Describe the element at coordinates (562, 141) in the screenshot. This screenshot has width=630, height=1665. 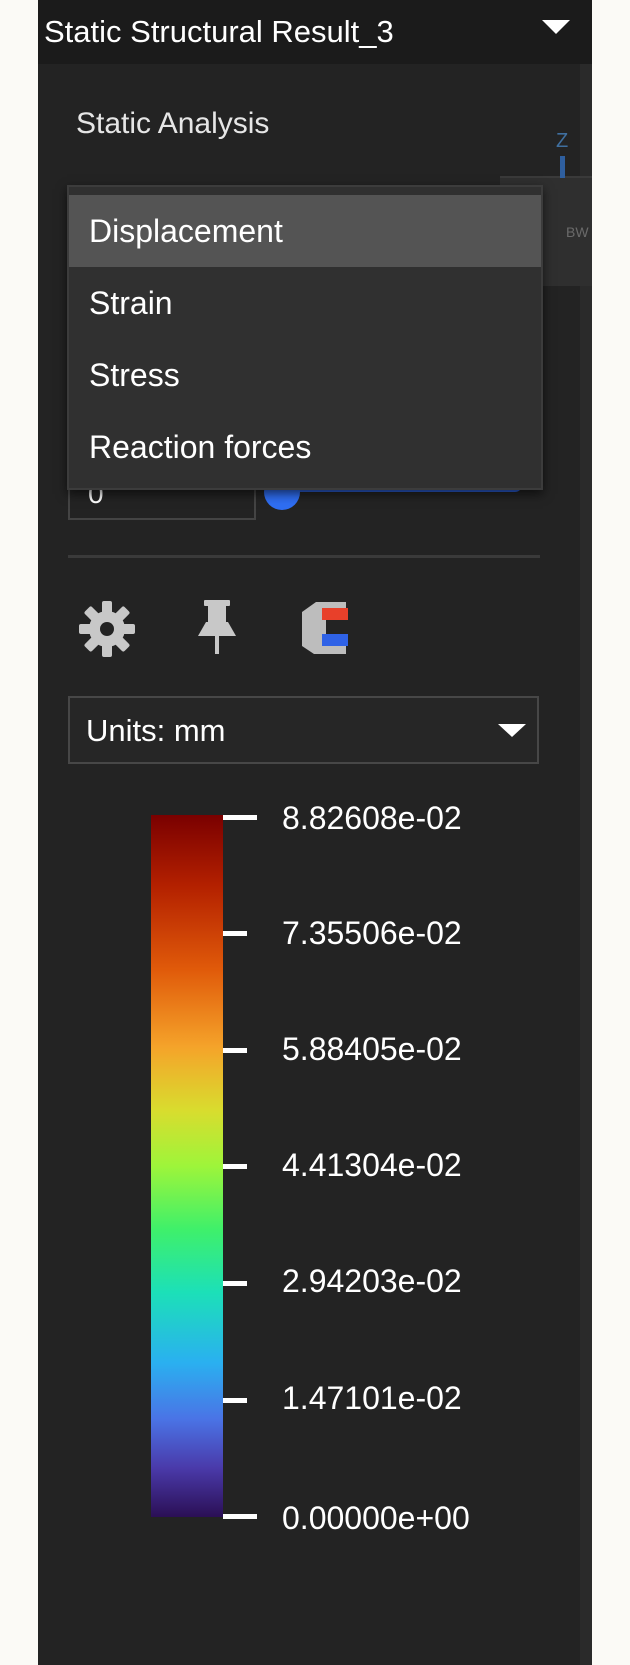
I see `axis-z-label: Z` at that location.